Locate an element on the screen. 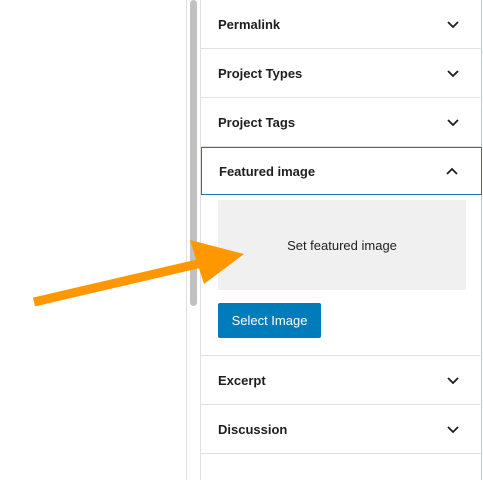  panel-project-tags-toggle: Project Tags is located at coordinates (341, 122).